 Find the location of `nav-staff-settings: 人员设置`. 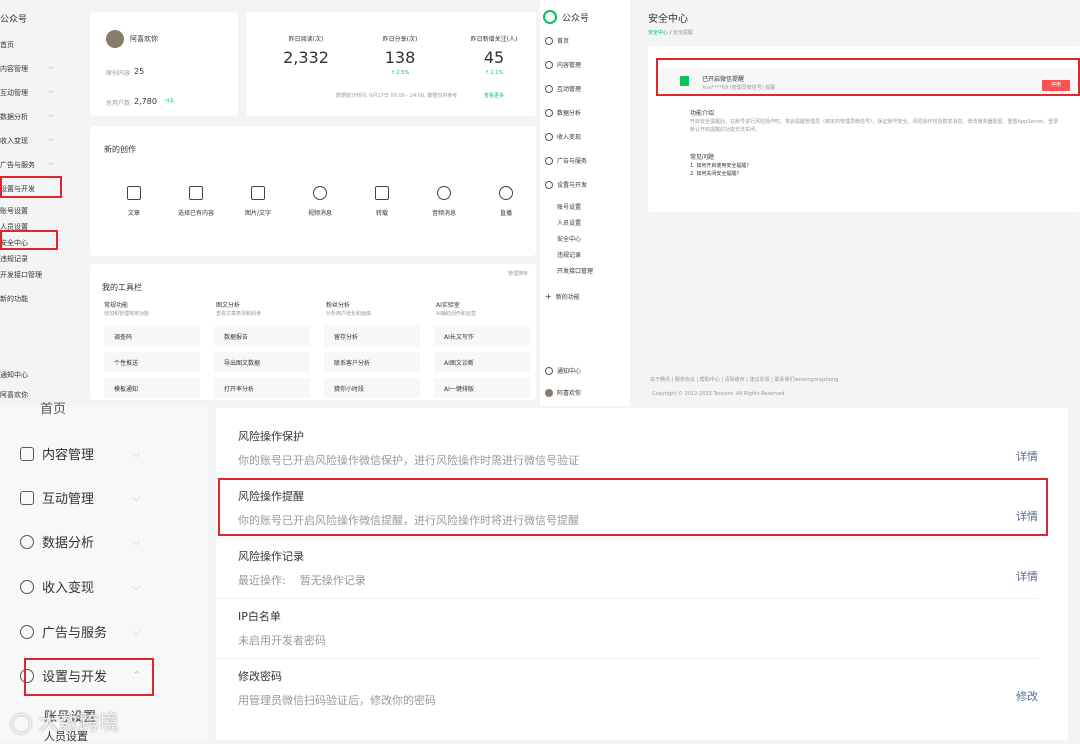

nav-staff-settings: 人员设置 is located at coordinates (569, 222).